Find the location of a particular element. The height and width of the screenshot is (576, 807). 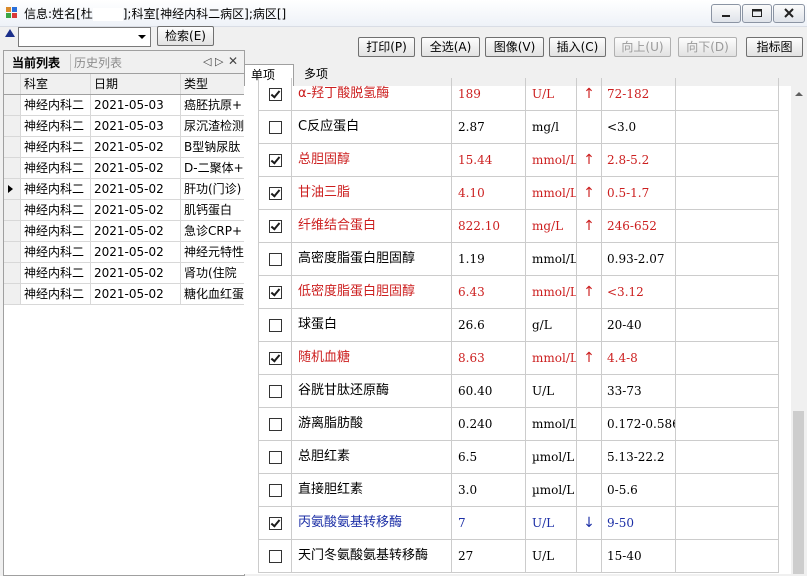

result-row: 球蛋白 26.6 g/L 20-40 is located at coordinates (519, 325).